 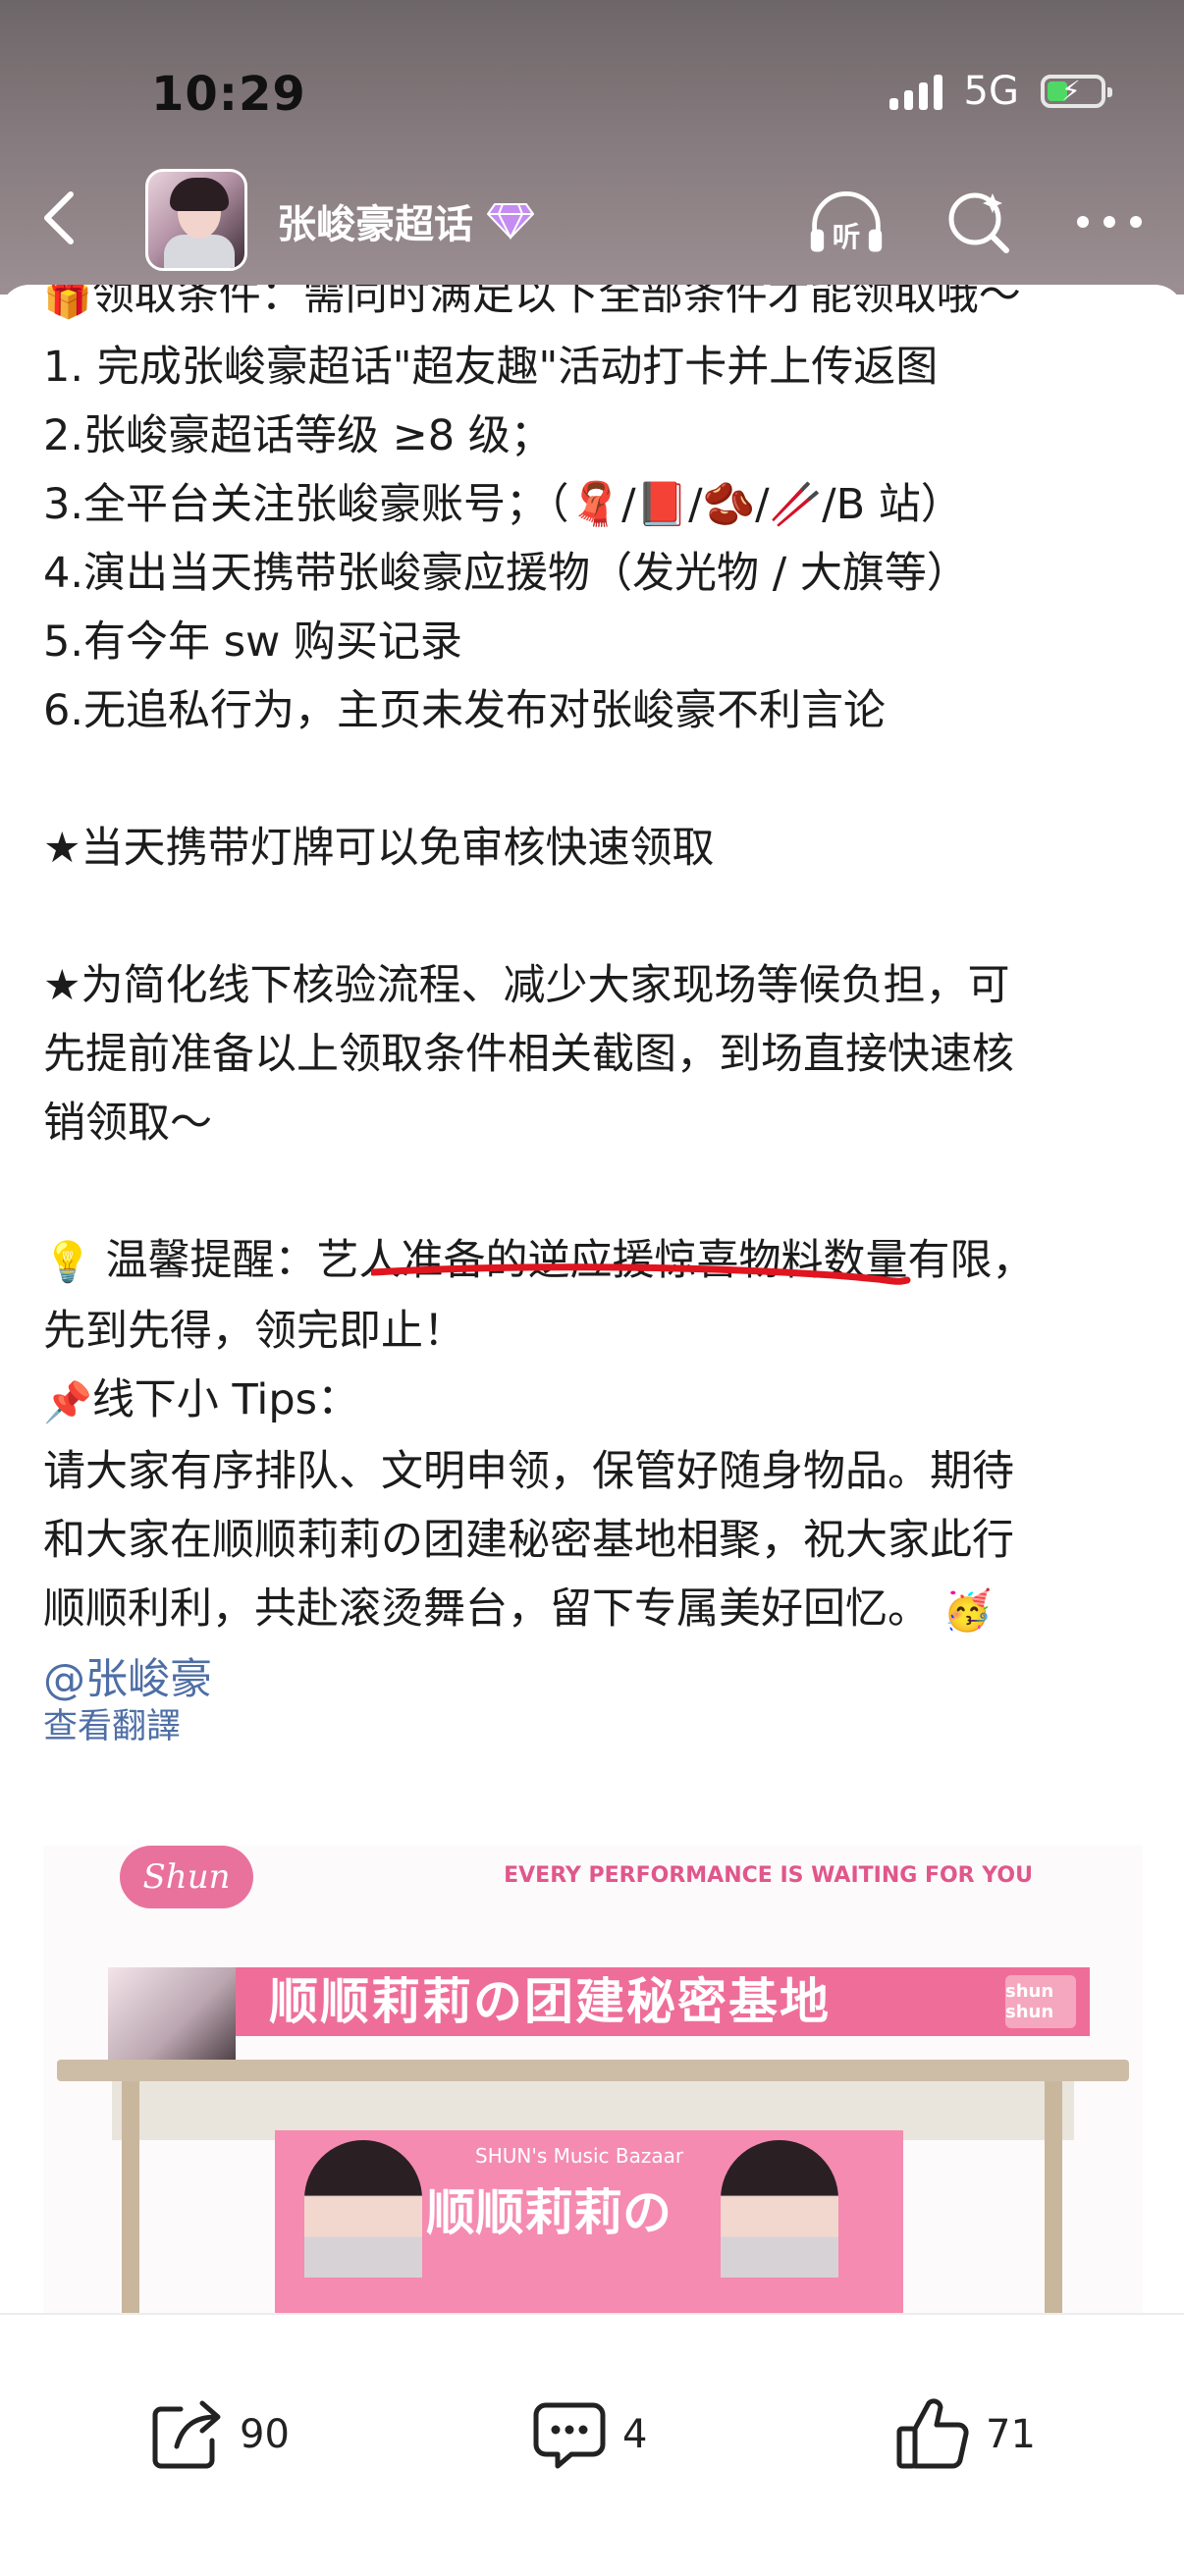 What do you see at coordinates (593, 2070) in the screenshot?
I see `stall-roof` at bounding box center [593, 2070].